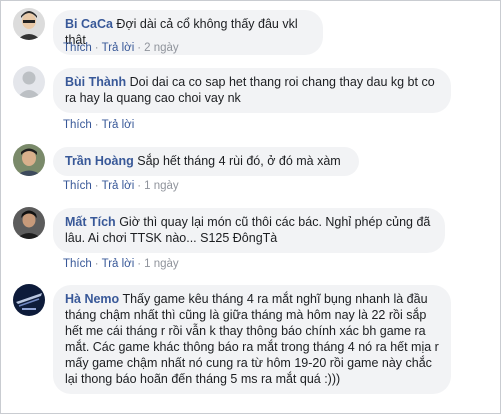 Image resolution: width=501 pixels, height=414 pixels. Describe the element at coordinates (90, 222) in the screenshot. I see `commenter-name: Mất Tích` at that location.